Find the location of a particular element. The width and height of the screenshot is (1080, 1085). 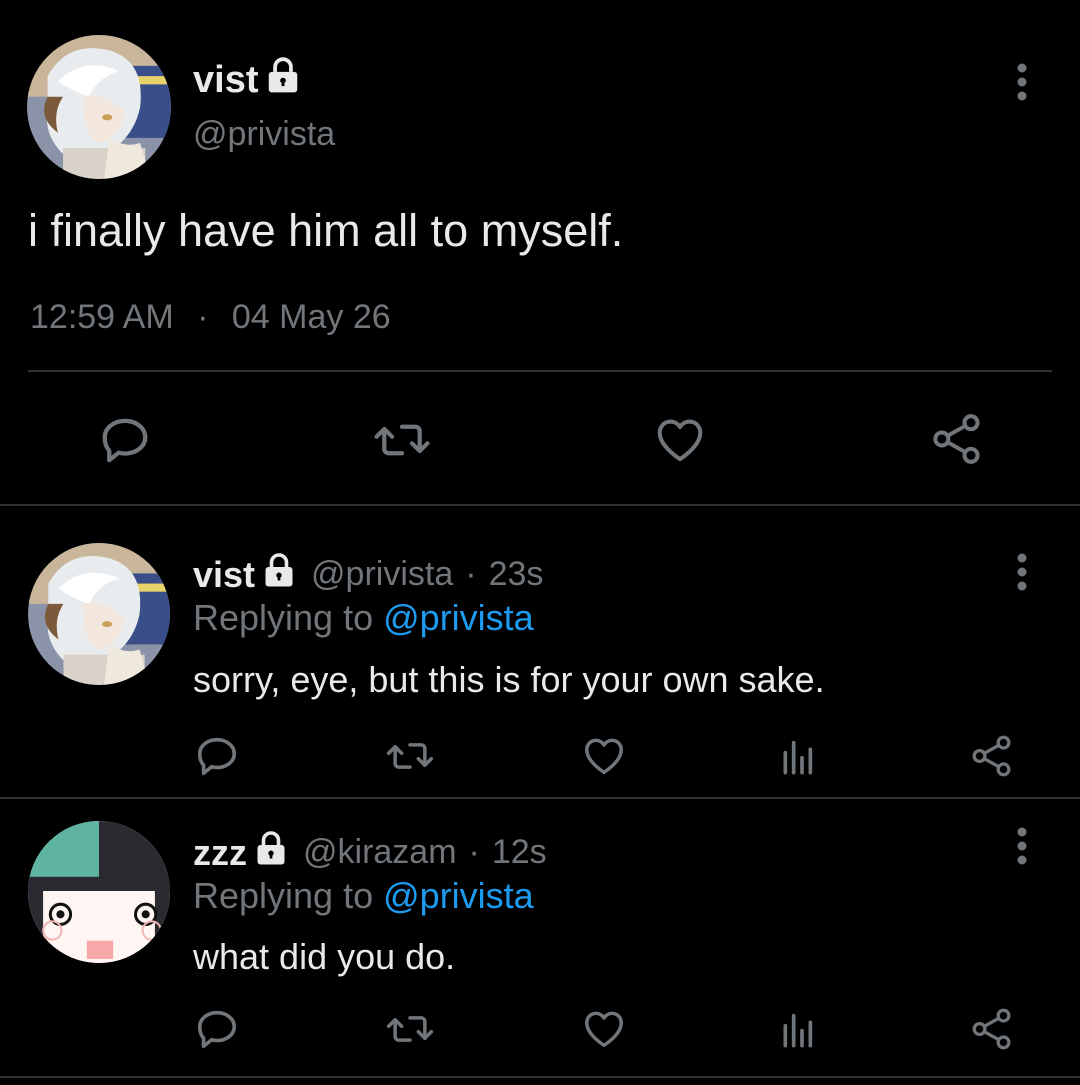

tweet-text: what did you do. is located at coordinates (324, 956).